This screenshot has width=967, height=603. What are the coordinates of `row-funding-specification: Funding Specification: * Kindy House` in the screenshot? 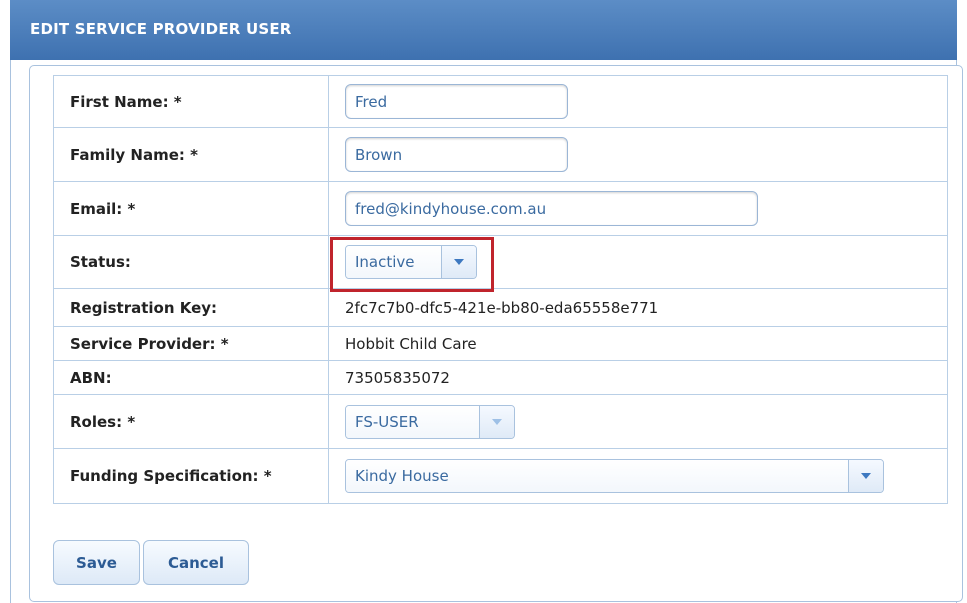 It's located at (500, 476).